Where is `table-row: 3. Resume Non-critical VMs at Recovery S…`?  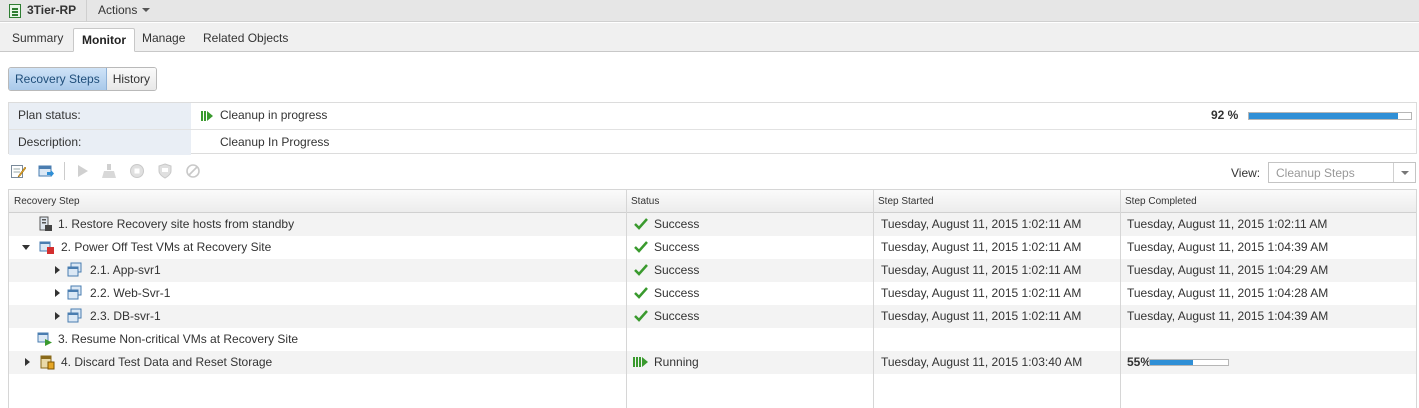 table-row: 3. Resume Non-critical VMs at Recovery S… is located at coordinates (712, 339).